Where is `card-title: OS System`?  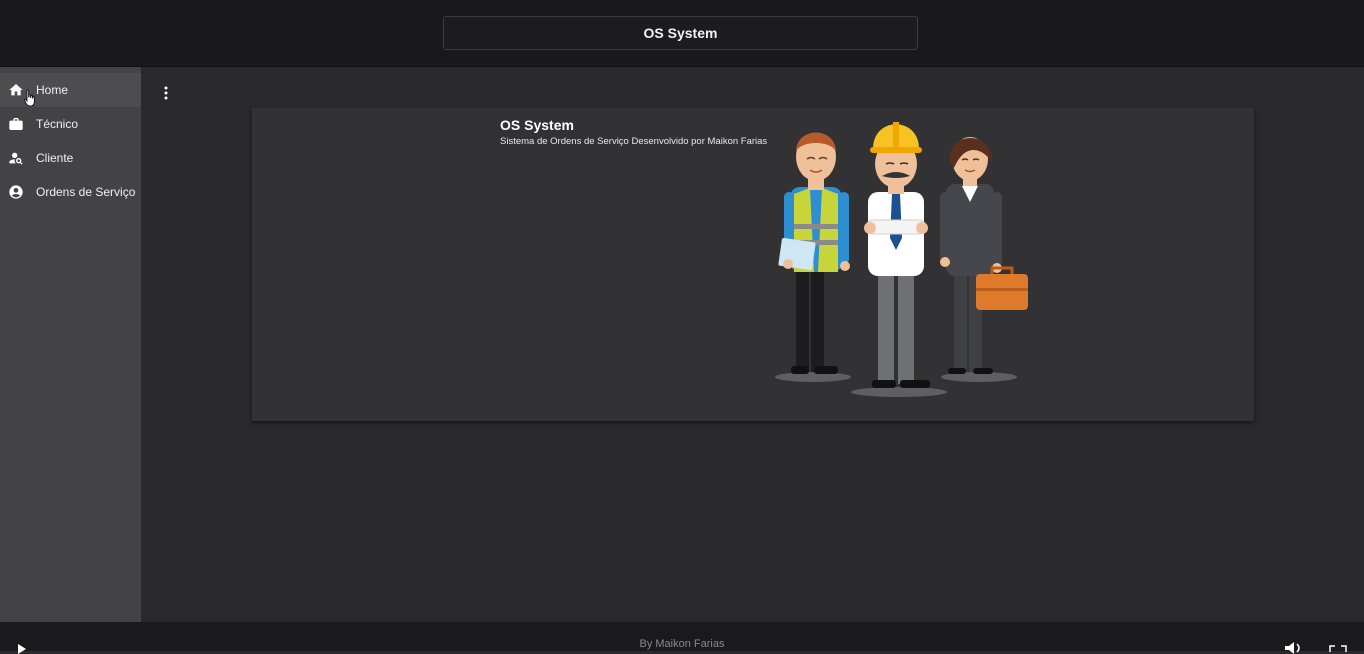
card-title: OS System is located at coordinates (537, 125).